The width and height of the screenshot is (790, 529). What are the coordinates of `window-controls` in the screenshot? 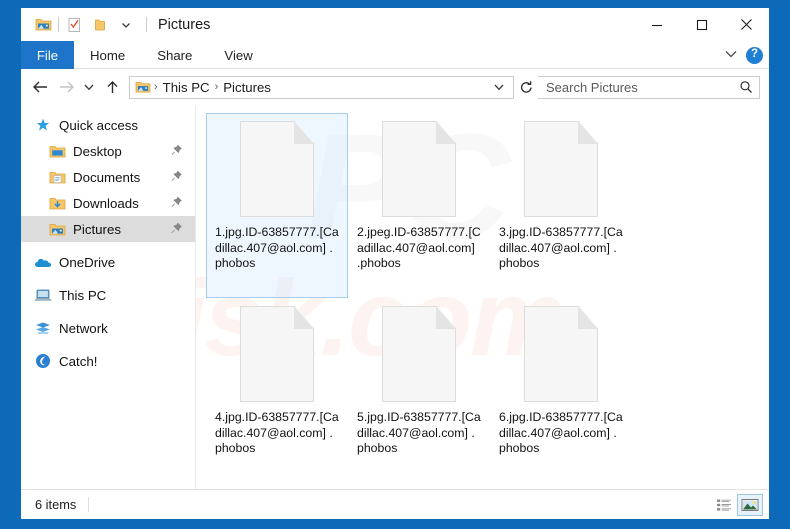 It's located at (701, 24).